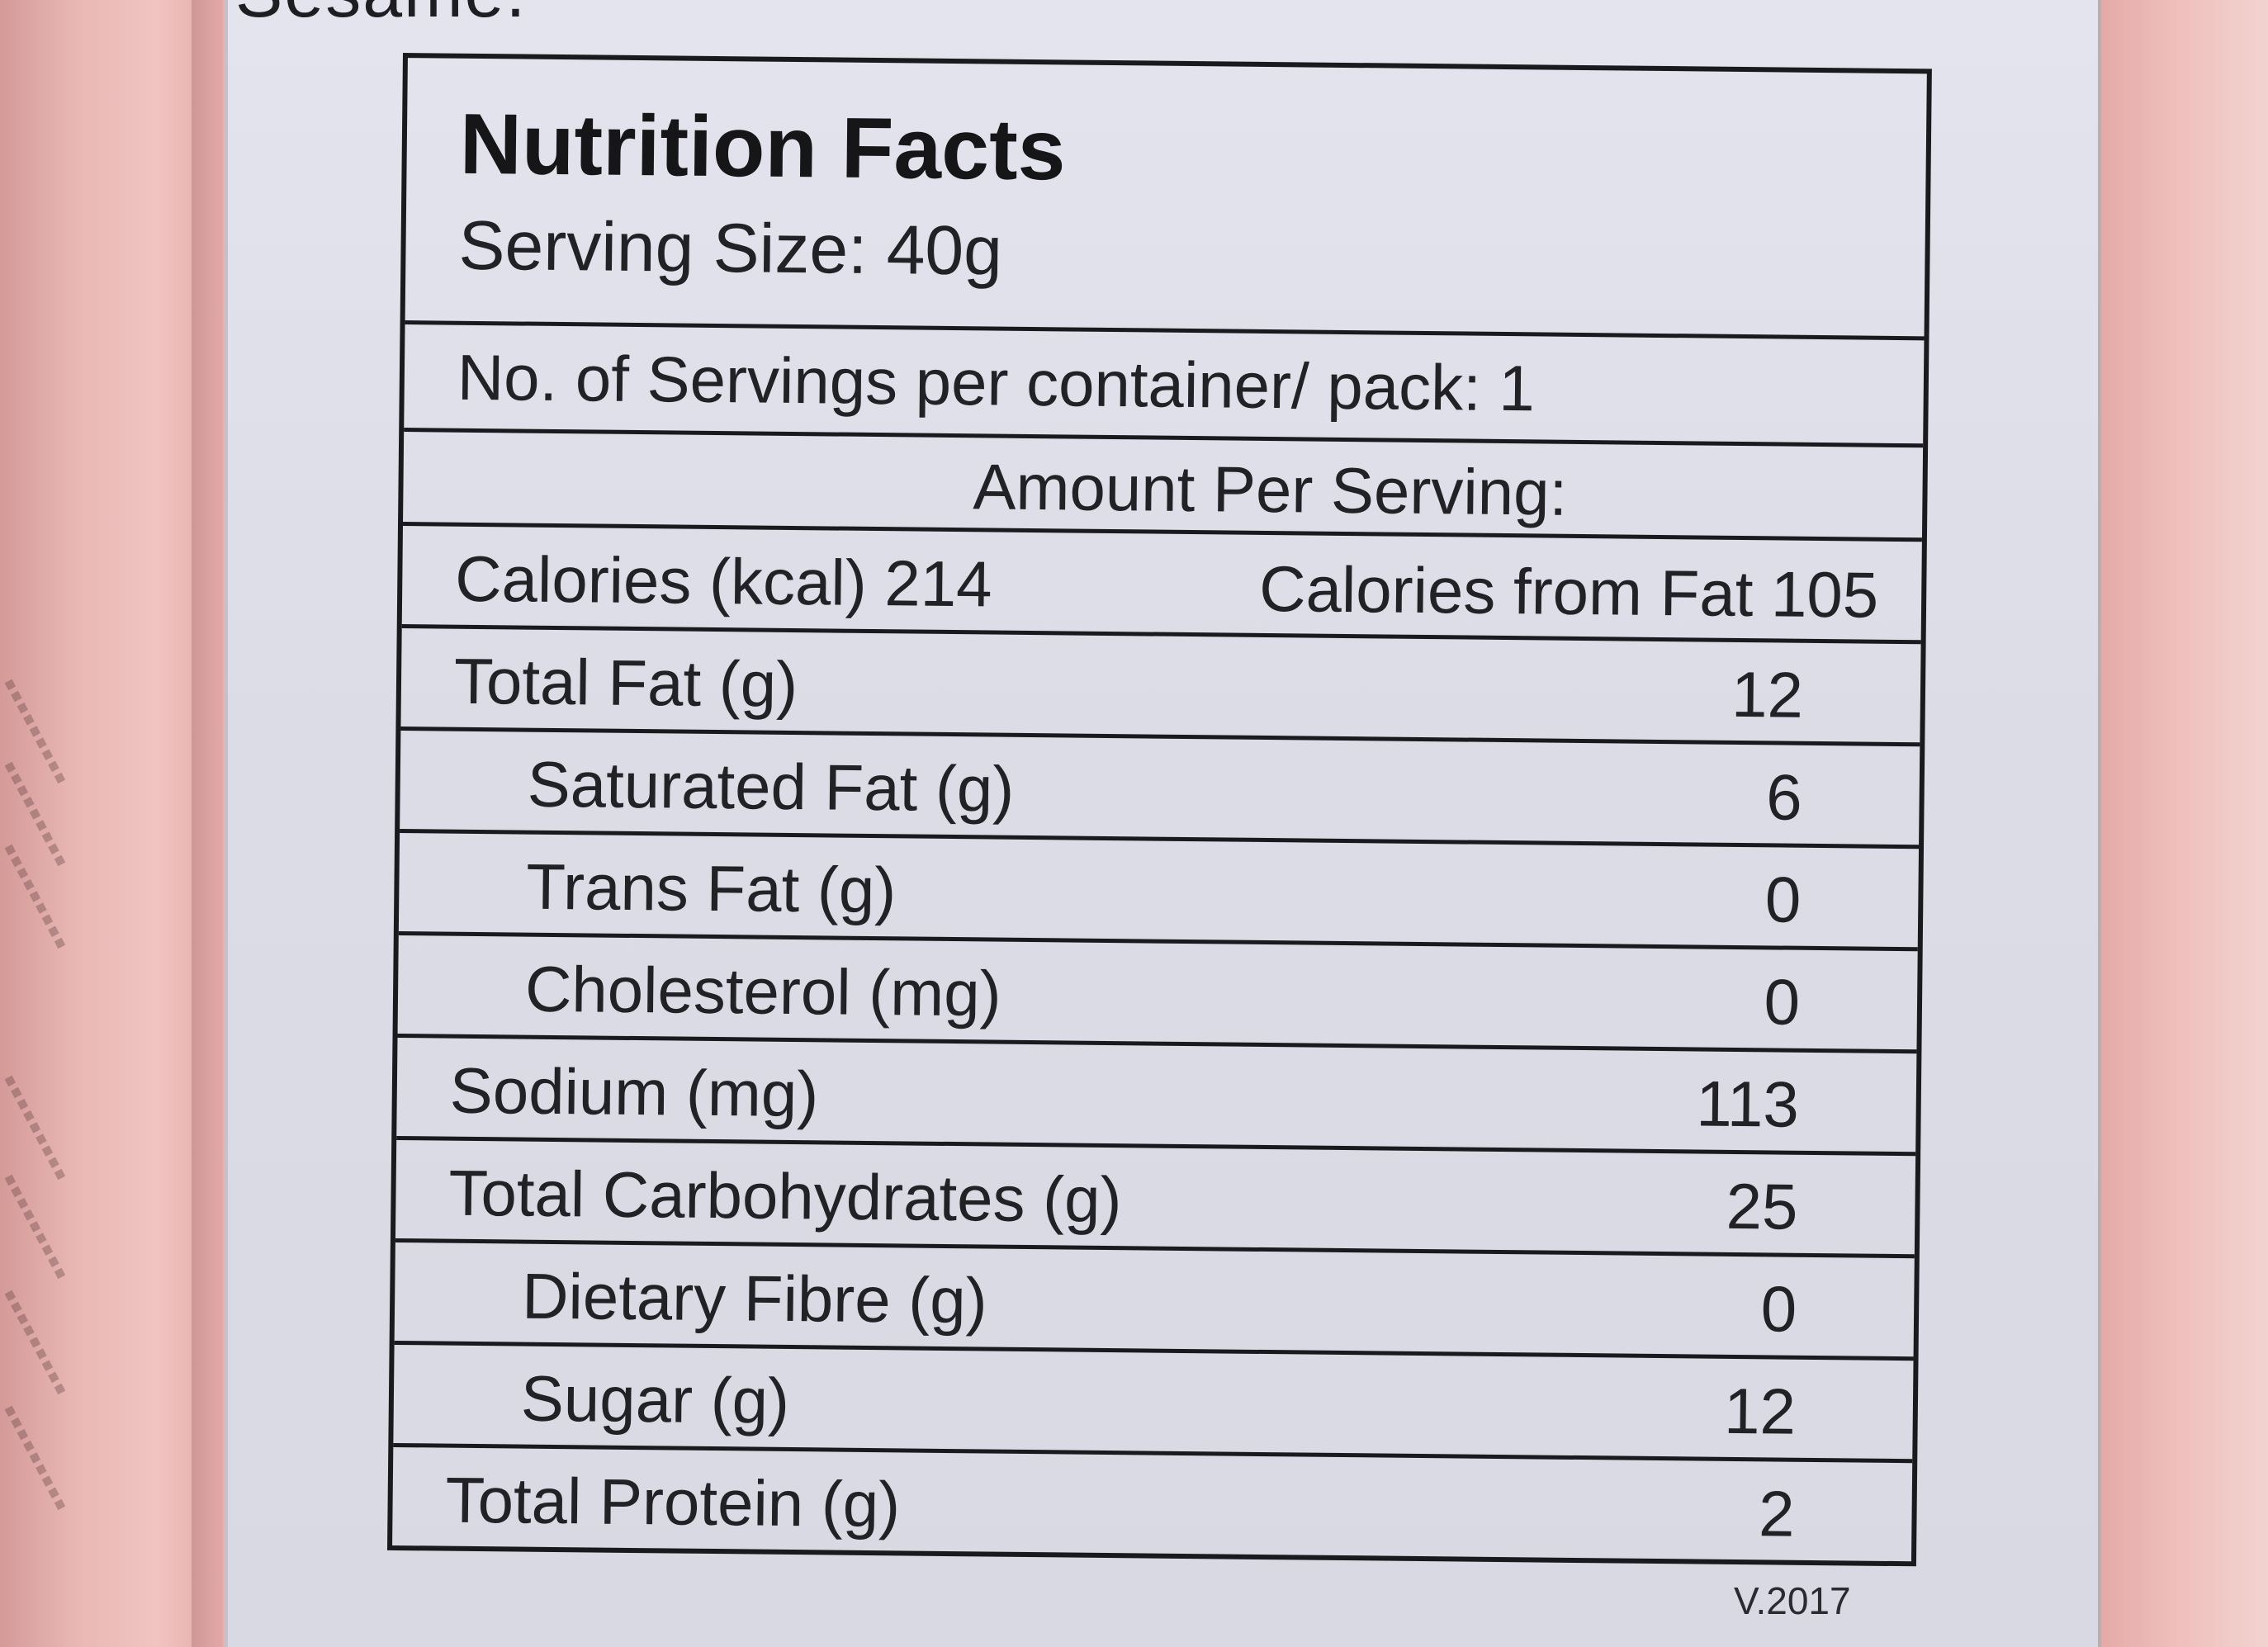  I want to click on package-right-edge, so click(2181, 824).